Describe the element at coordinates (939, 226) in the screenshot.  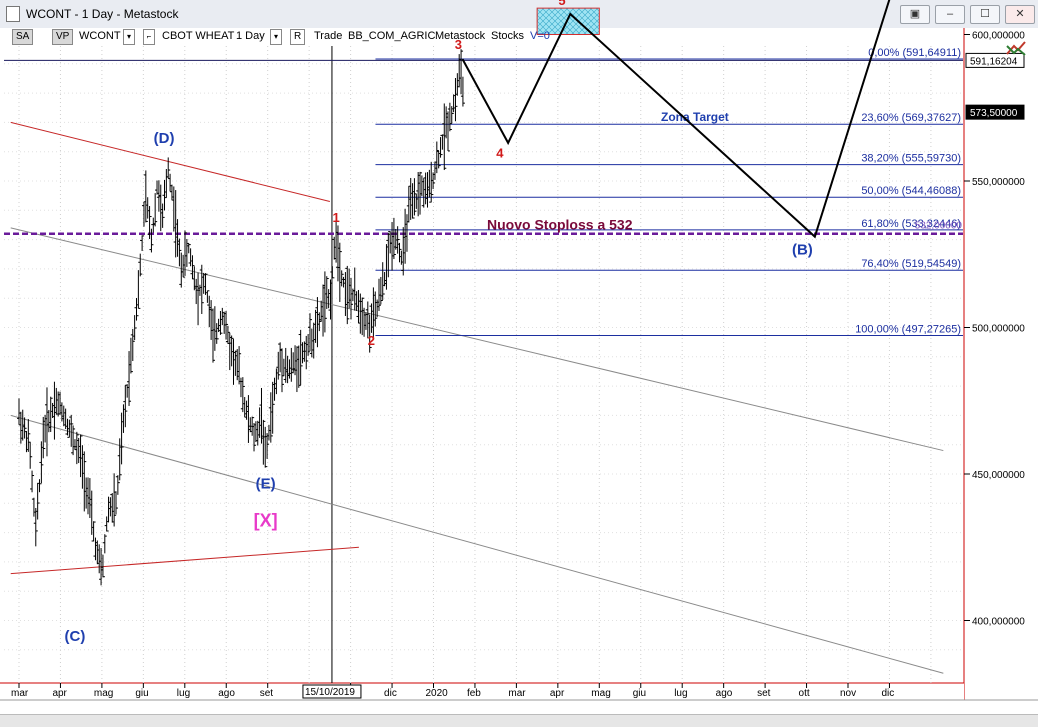
I see `stoploss-axis-label: 532,00000` at that location.